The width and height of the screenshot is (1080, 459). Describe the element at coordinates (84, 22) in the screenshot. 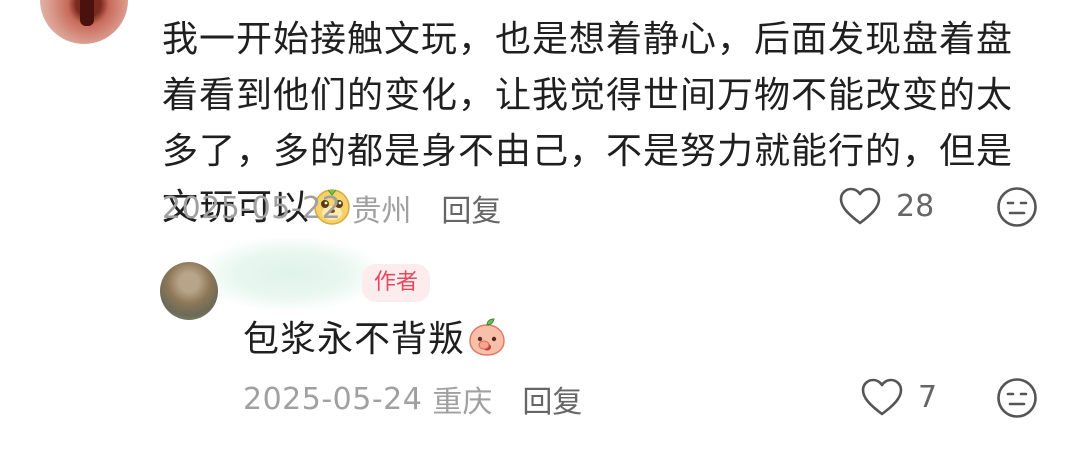

I see `commenter-avatar` at that location.